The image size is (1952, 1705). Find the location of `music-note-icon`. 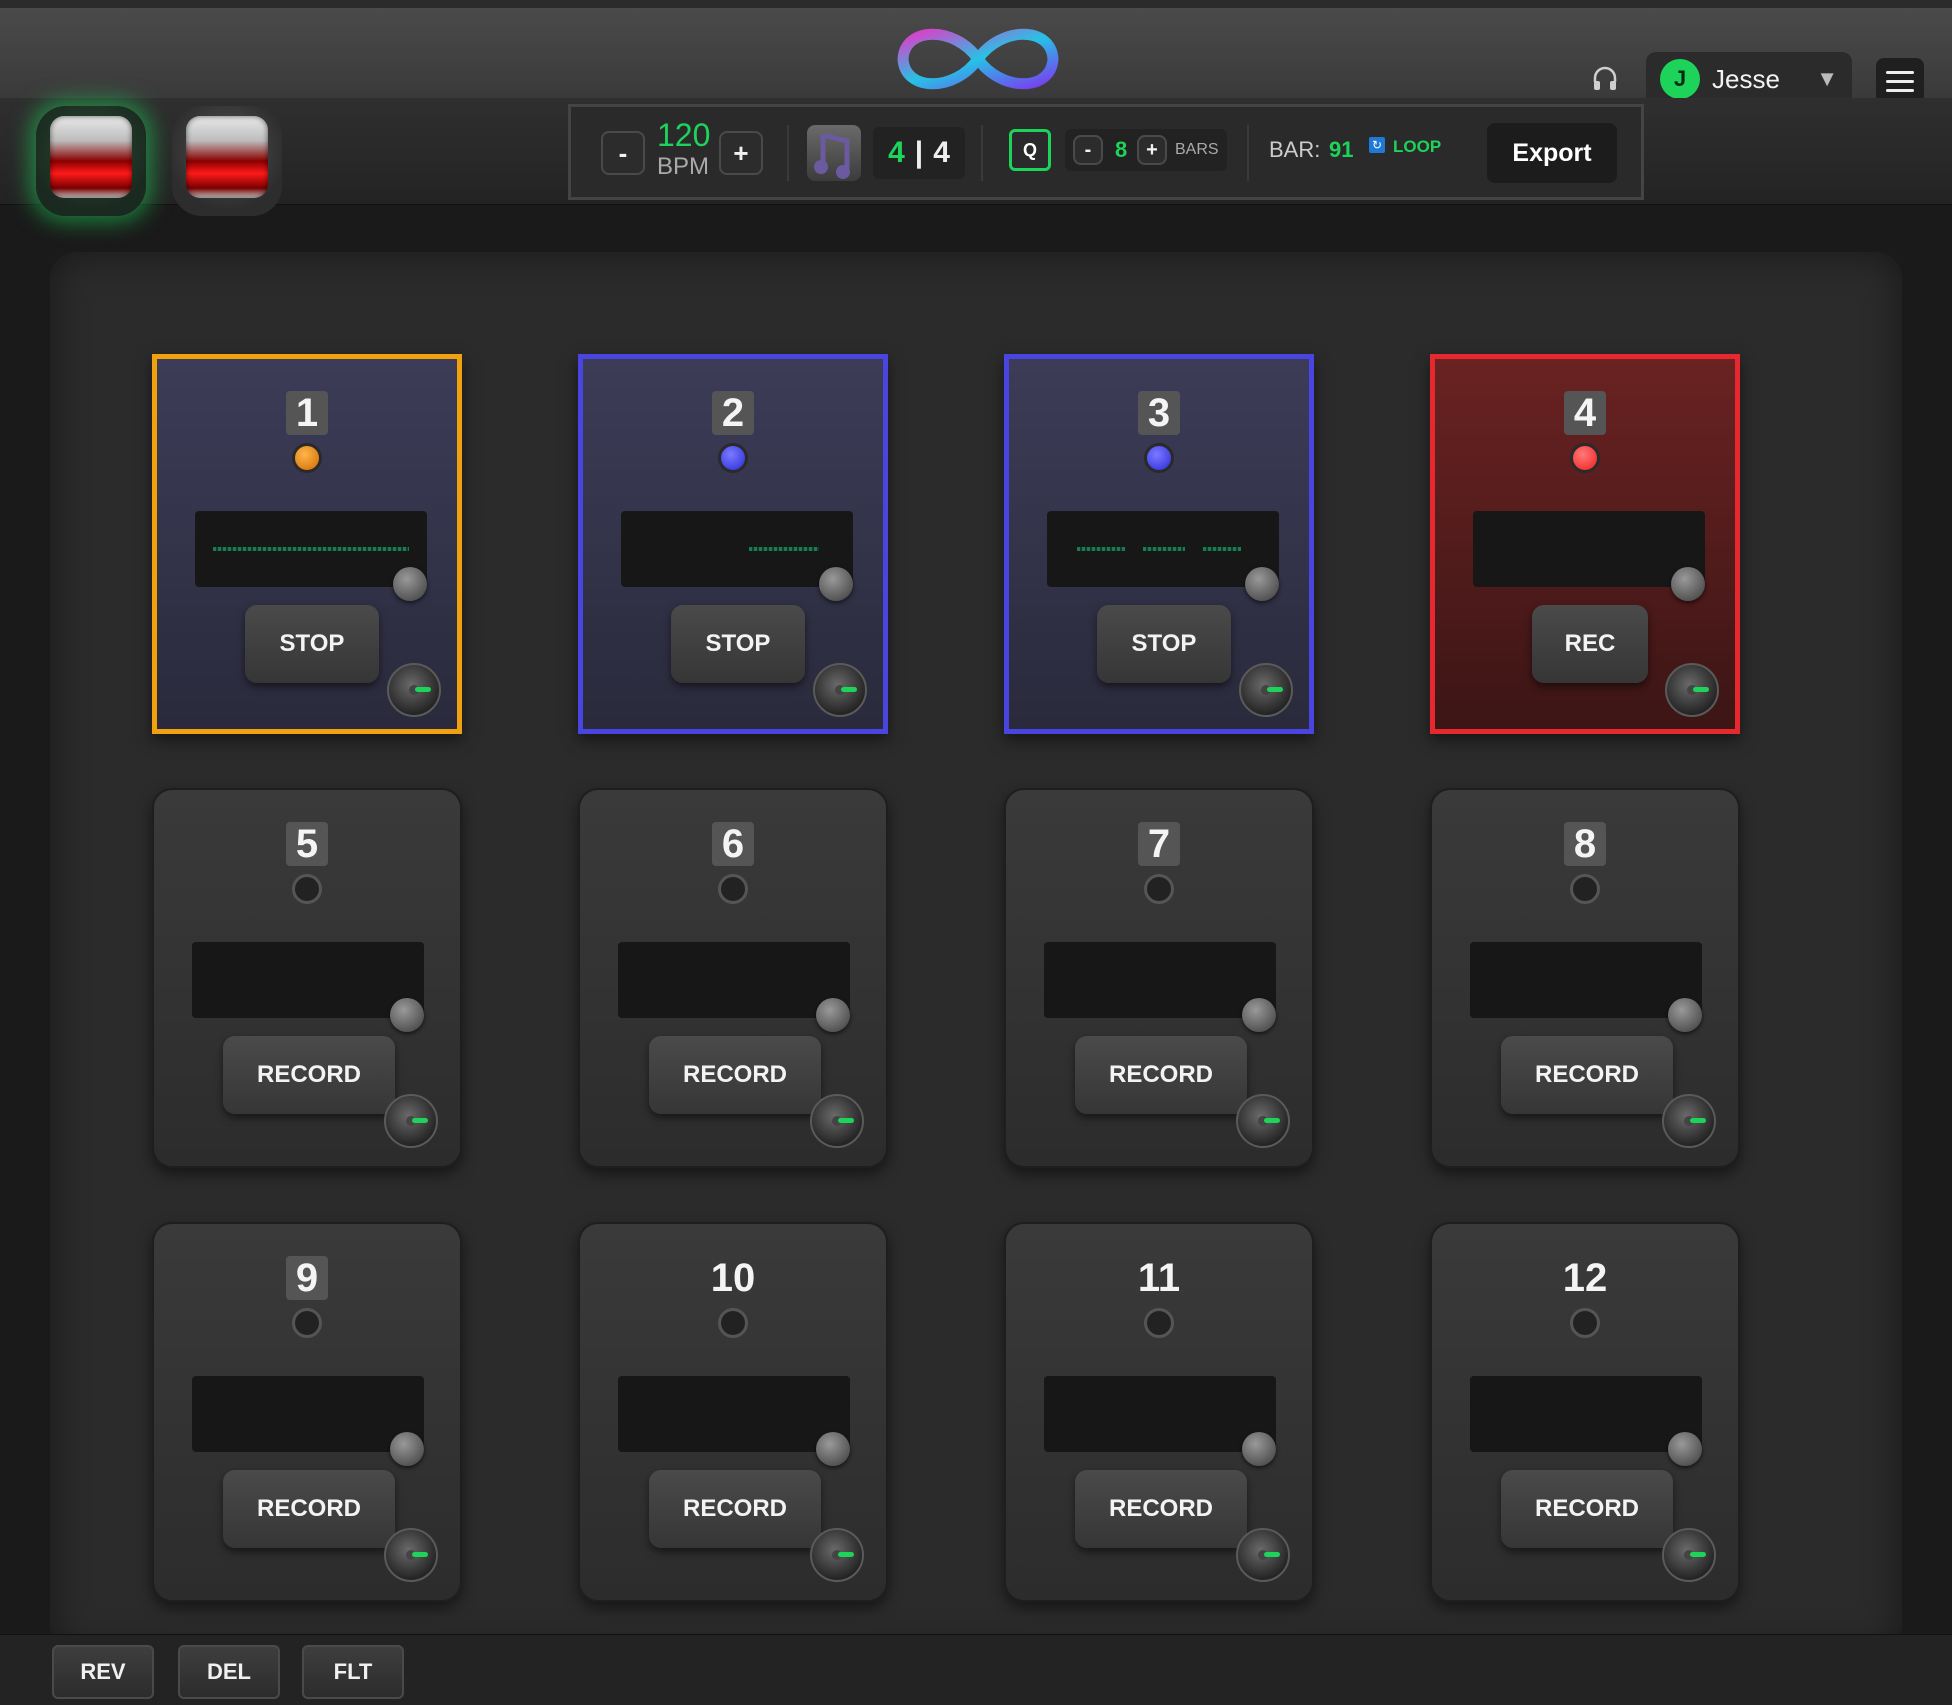

music-note-icon is located at coordinates (834, 153).